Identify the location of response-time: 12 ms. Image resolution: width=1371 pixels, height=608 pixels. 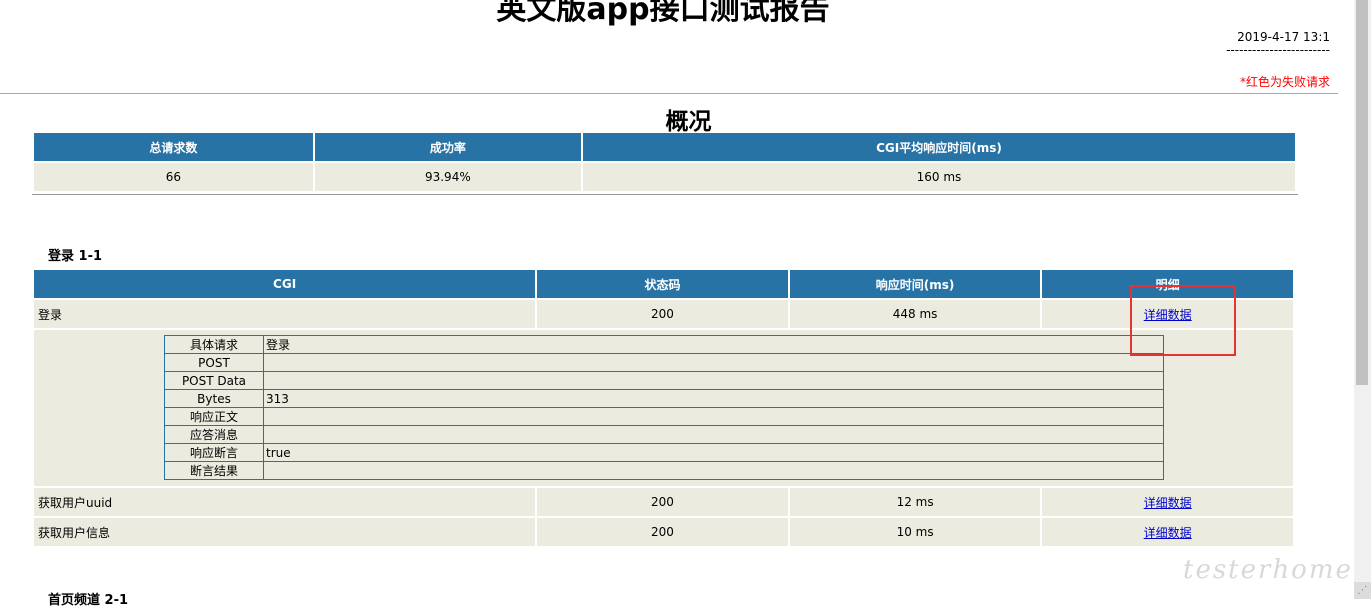
(915, 502).